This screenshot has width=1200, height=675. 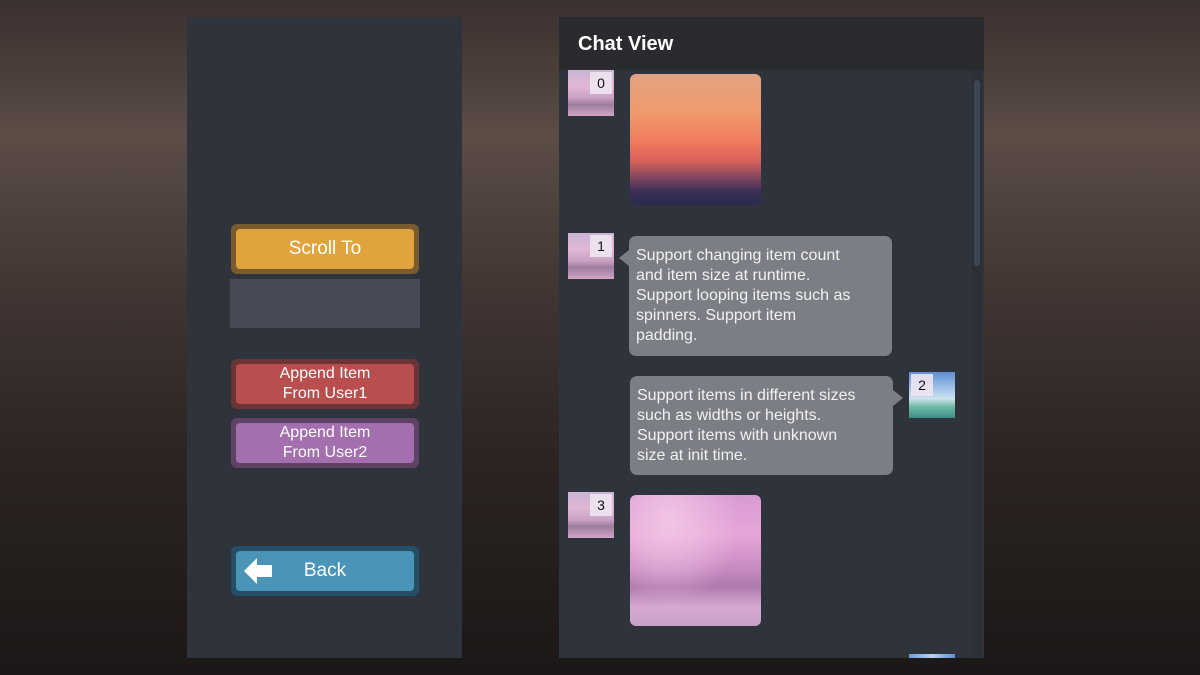 I want to click on message-line: and item size at runtime., so click(x=723, y=275).